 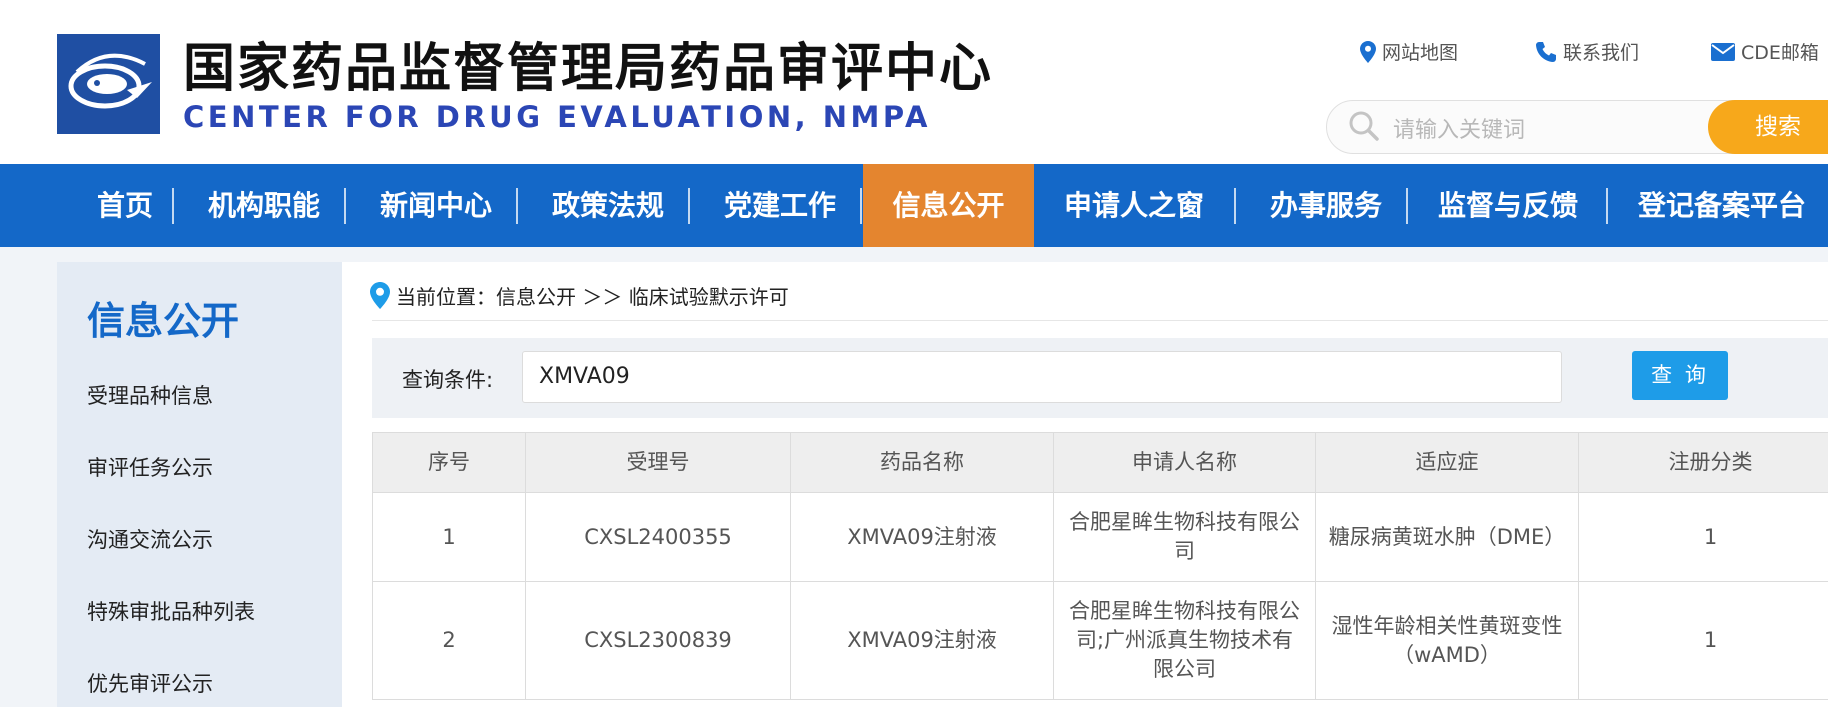 What do you see at coordinates (1768, 127) in the screenshot?
I see `search-button: 搜索` at bounding box center [1768, 127].